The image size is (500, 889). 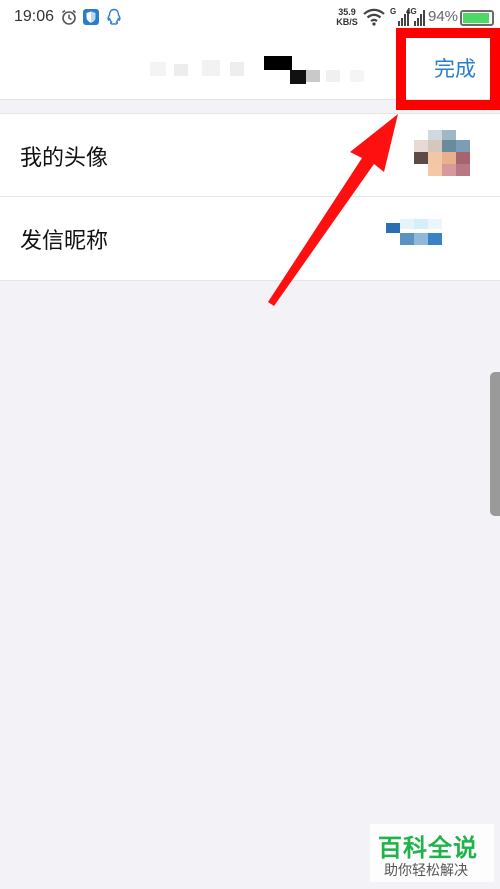 I want to click on done-button: 完成, so click(x=455, y=69).